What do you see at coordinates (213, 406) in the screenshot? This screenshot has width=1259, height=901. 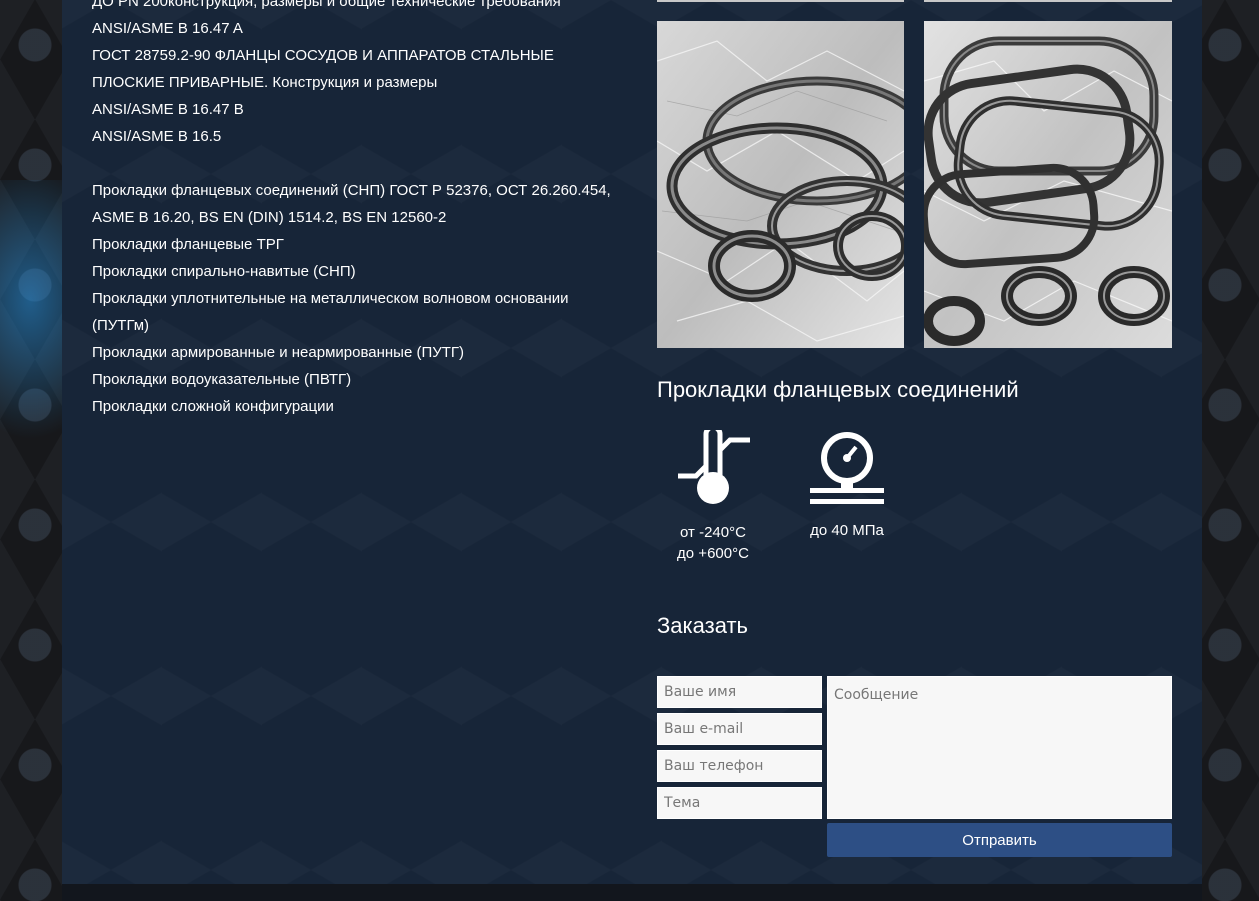 I see `text-line: Прокладки сложной конфигурации` at bounding box center [213, 406].